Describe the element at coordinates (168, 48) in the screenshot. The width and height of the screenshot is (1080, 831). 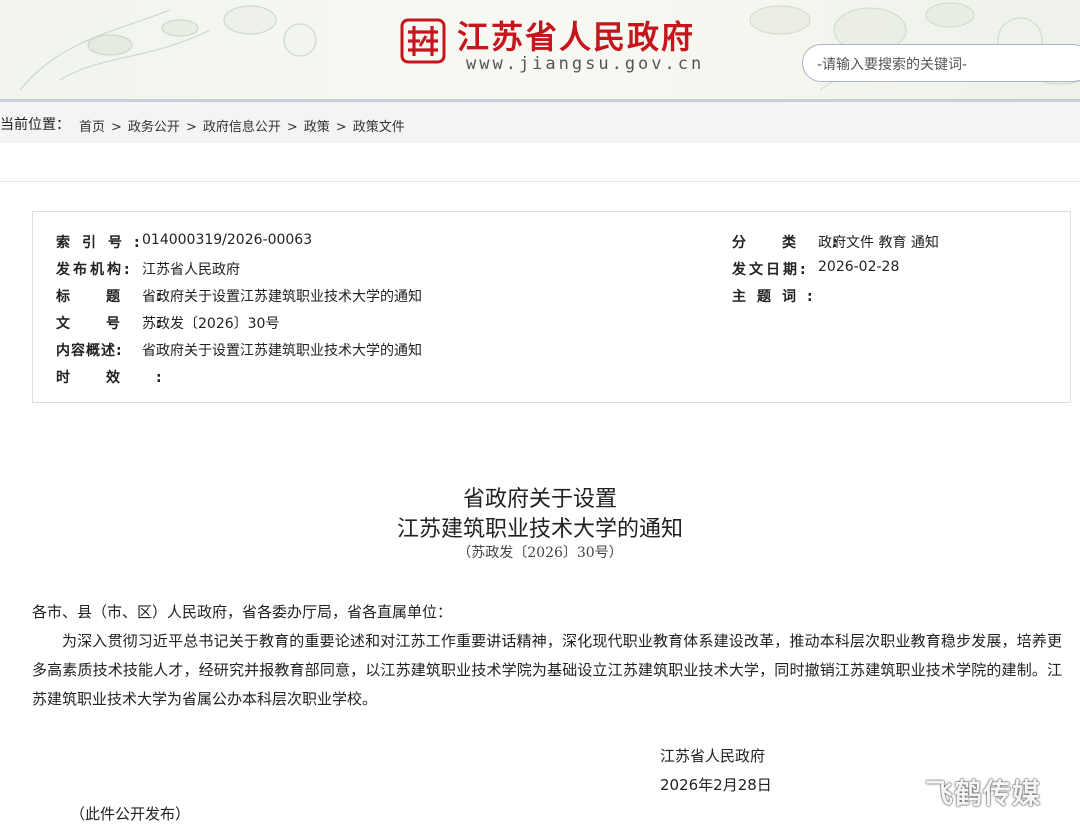
I see `flower-decoration-left` at that location.